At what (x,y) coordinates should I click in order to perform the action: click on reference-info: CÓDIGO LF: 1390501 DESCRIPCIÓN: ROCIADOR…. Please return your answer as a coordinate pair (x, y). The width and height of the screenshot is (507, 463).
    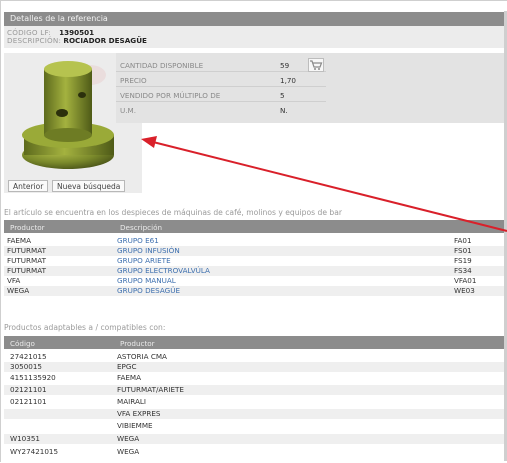
    Looking at the image, I should click on (254, 37).